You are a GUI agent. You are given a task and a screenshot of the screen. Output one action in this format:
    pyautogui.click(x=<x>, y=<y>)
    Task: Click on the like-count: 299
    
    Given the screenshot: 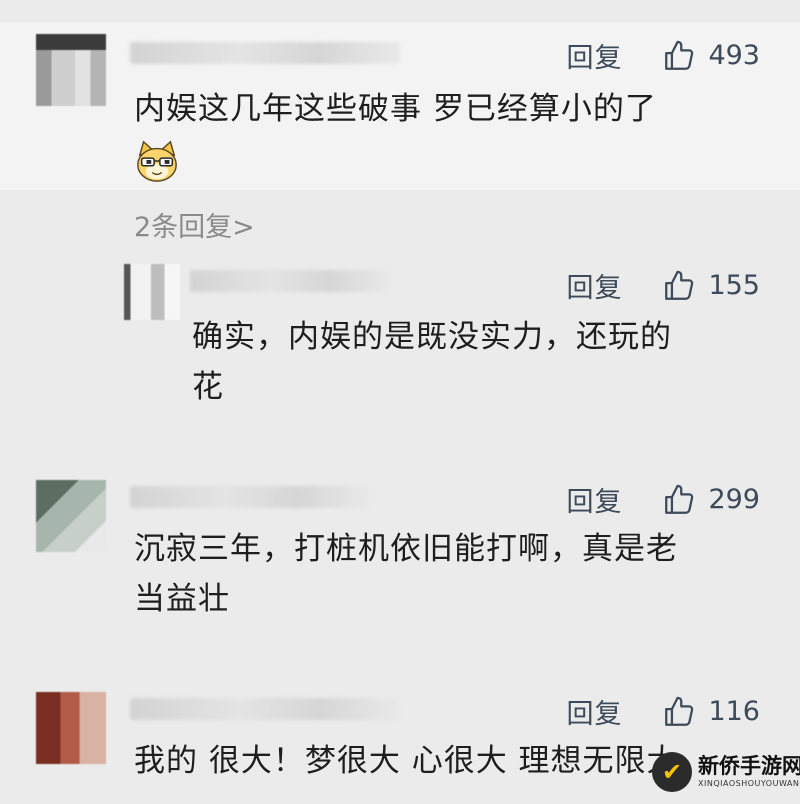 What is the action you would take?
    pyautogui.click(x=734, y=499)
    